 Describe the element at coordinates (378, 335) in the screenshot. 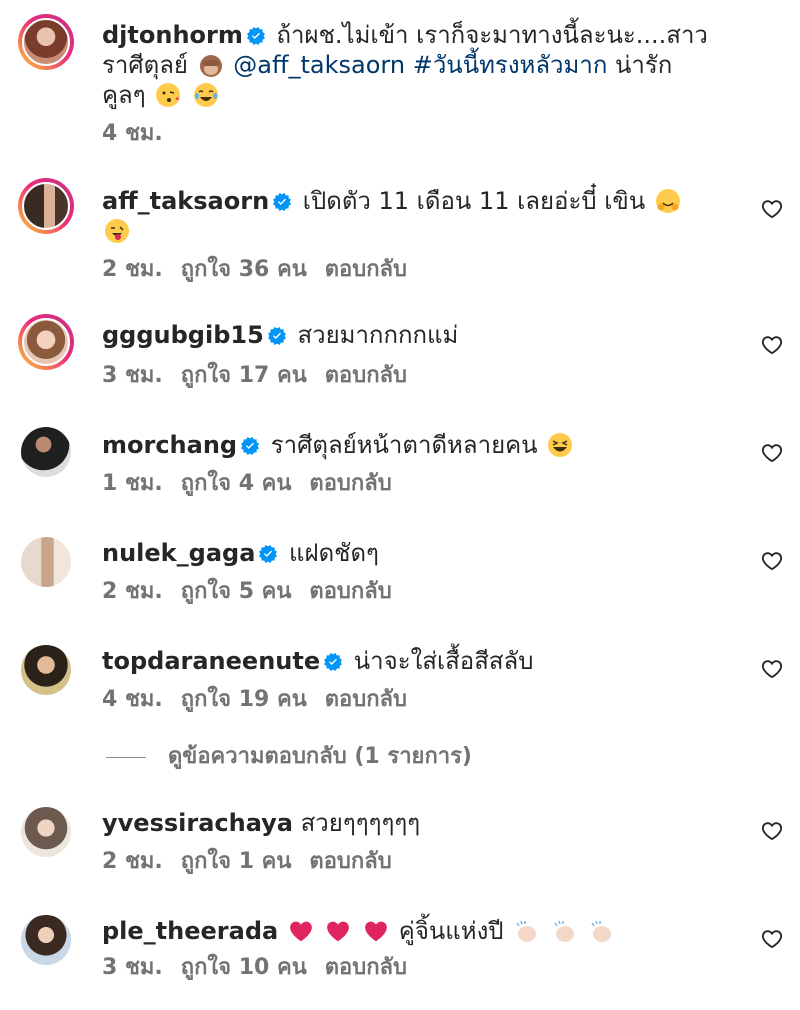

I see `comment-body: สวยมากกกกแม่` at that location.